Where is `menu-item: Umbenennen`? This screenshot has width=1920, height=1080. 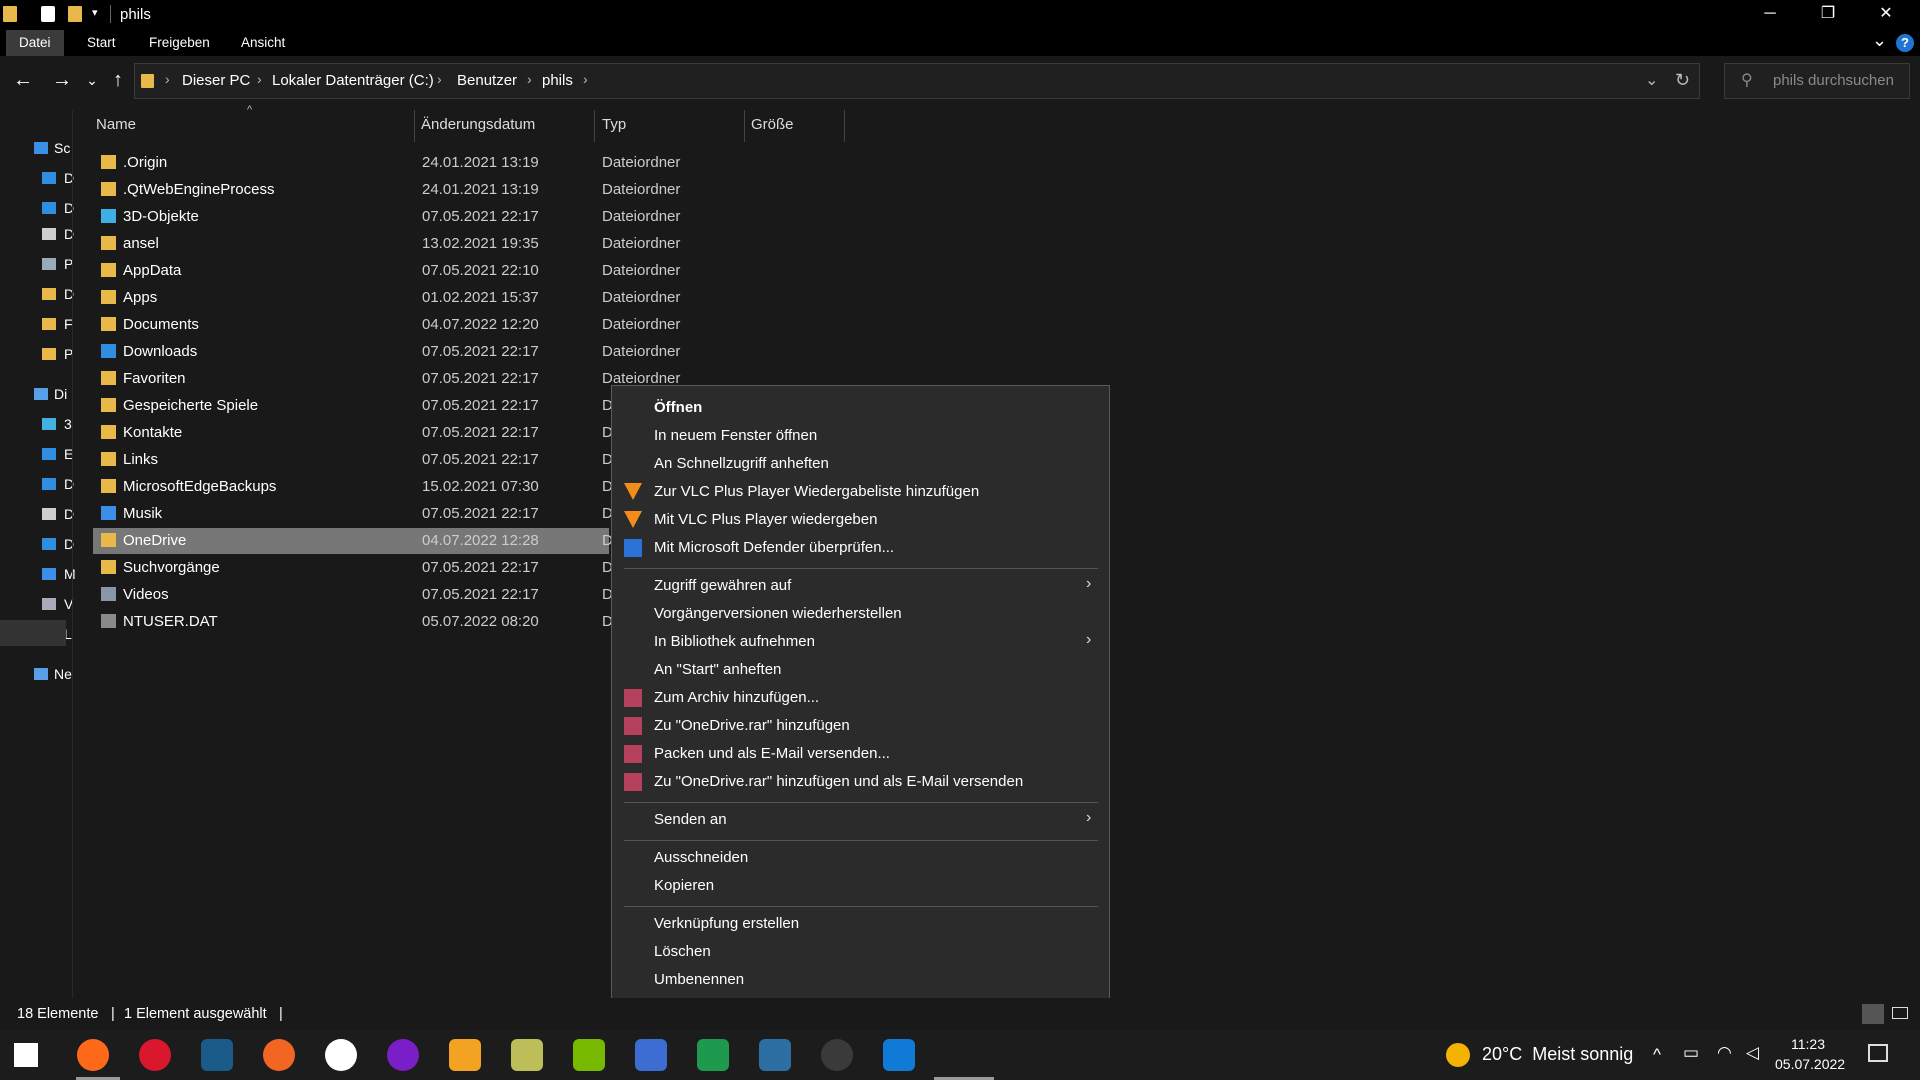
menu-item: Umbenennen is located at coordinates (699, 979).